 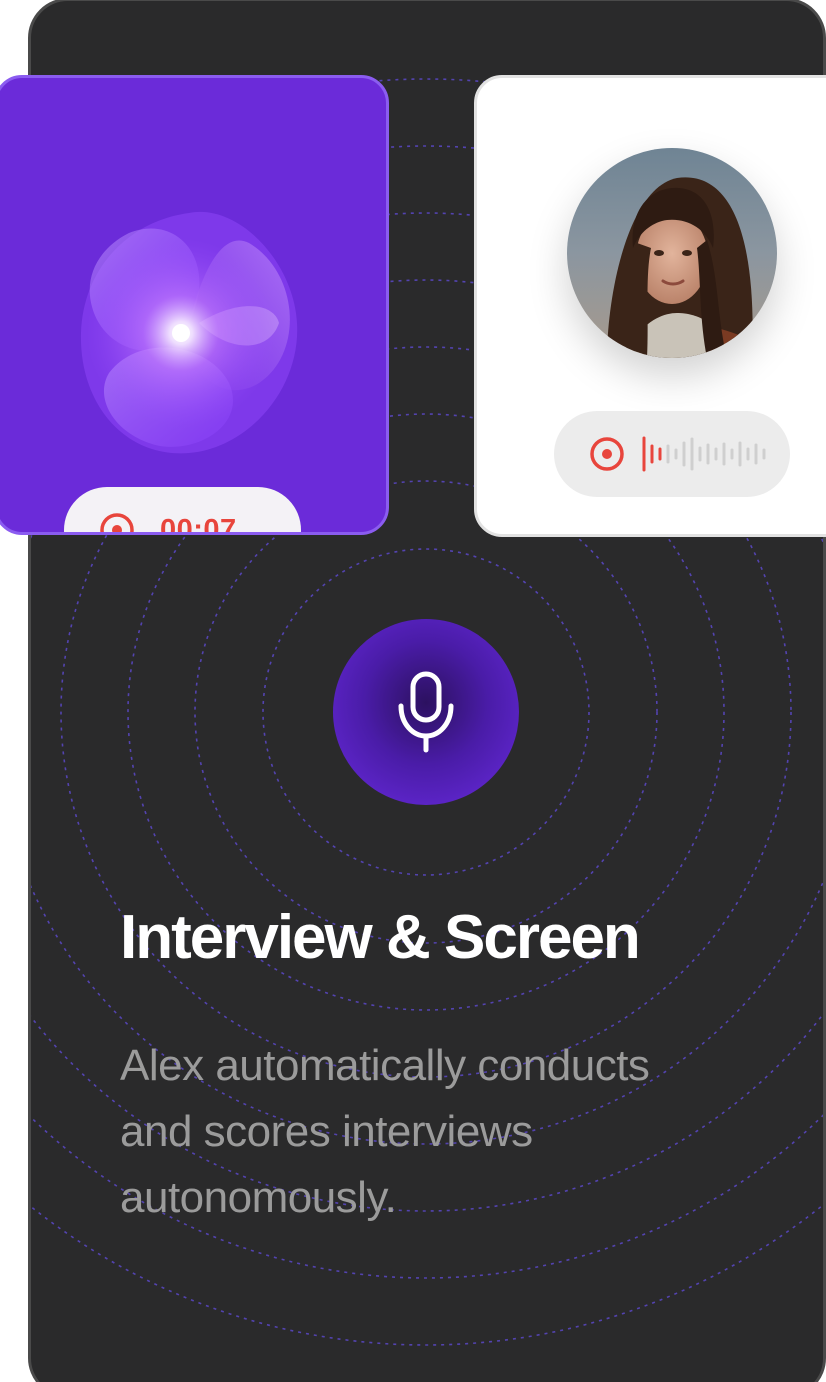 I want to click on user-avatar-icon, so click(x=672, y=253).